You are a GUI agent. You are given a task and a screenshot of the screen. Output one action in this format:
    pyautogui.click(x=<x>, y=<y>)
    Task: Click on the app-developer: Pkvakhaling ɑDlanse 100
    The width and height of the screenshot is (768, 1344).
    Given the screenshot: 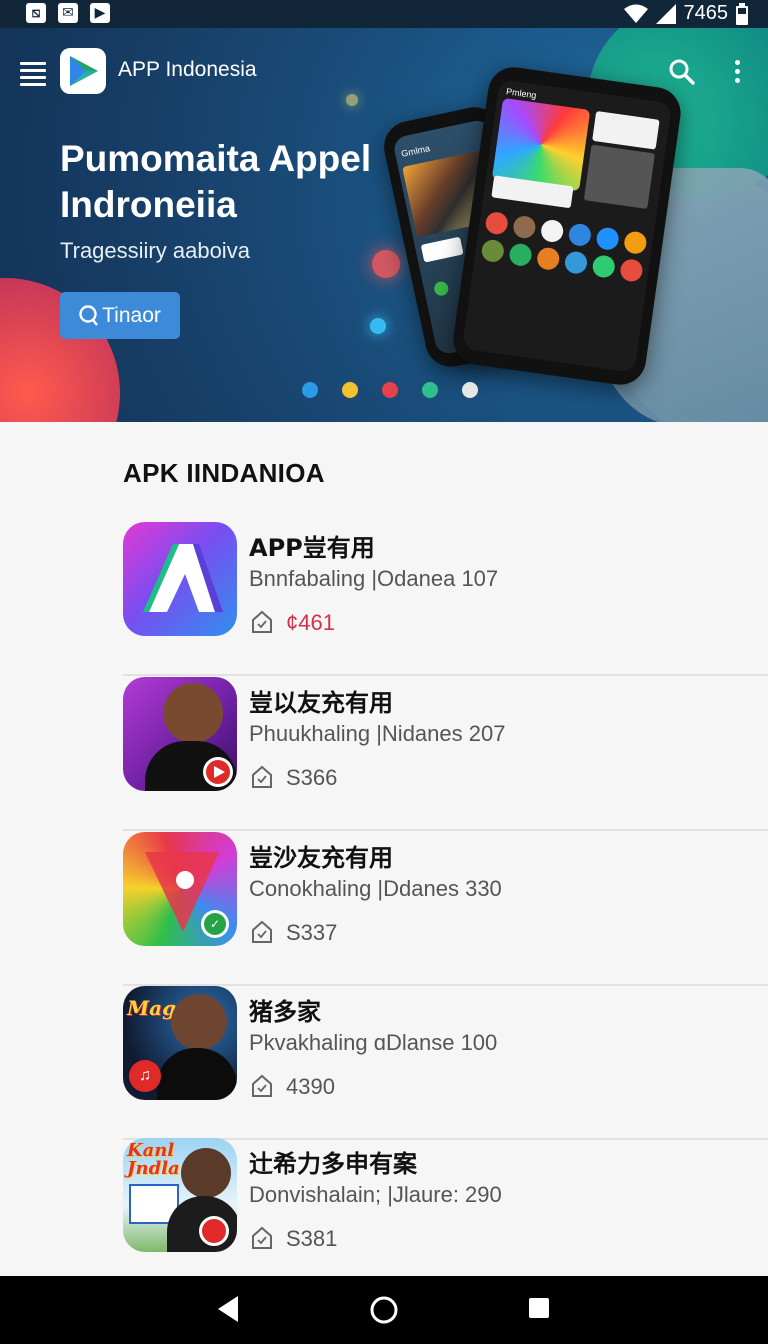 What is the action you would take?
    pyautogui.click(x=373, y=1042)
    